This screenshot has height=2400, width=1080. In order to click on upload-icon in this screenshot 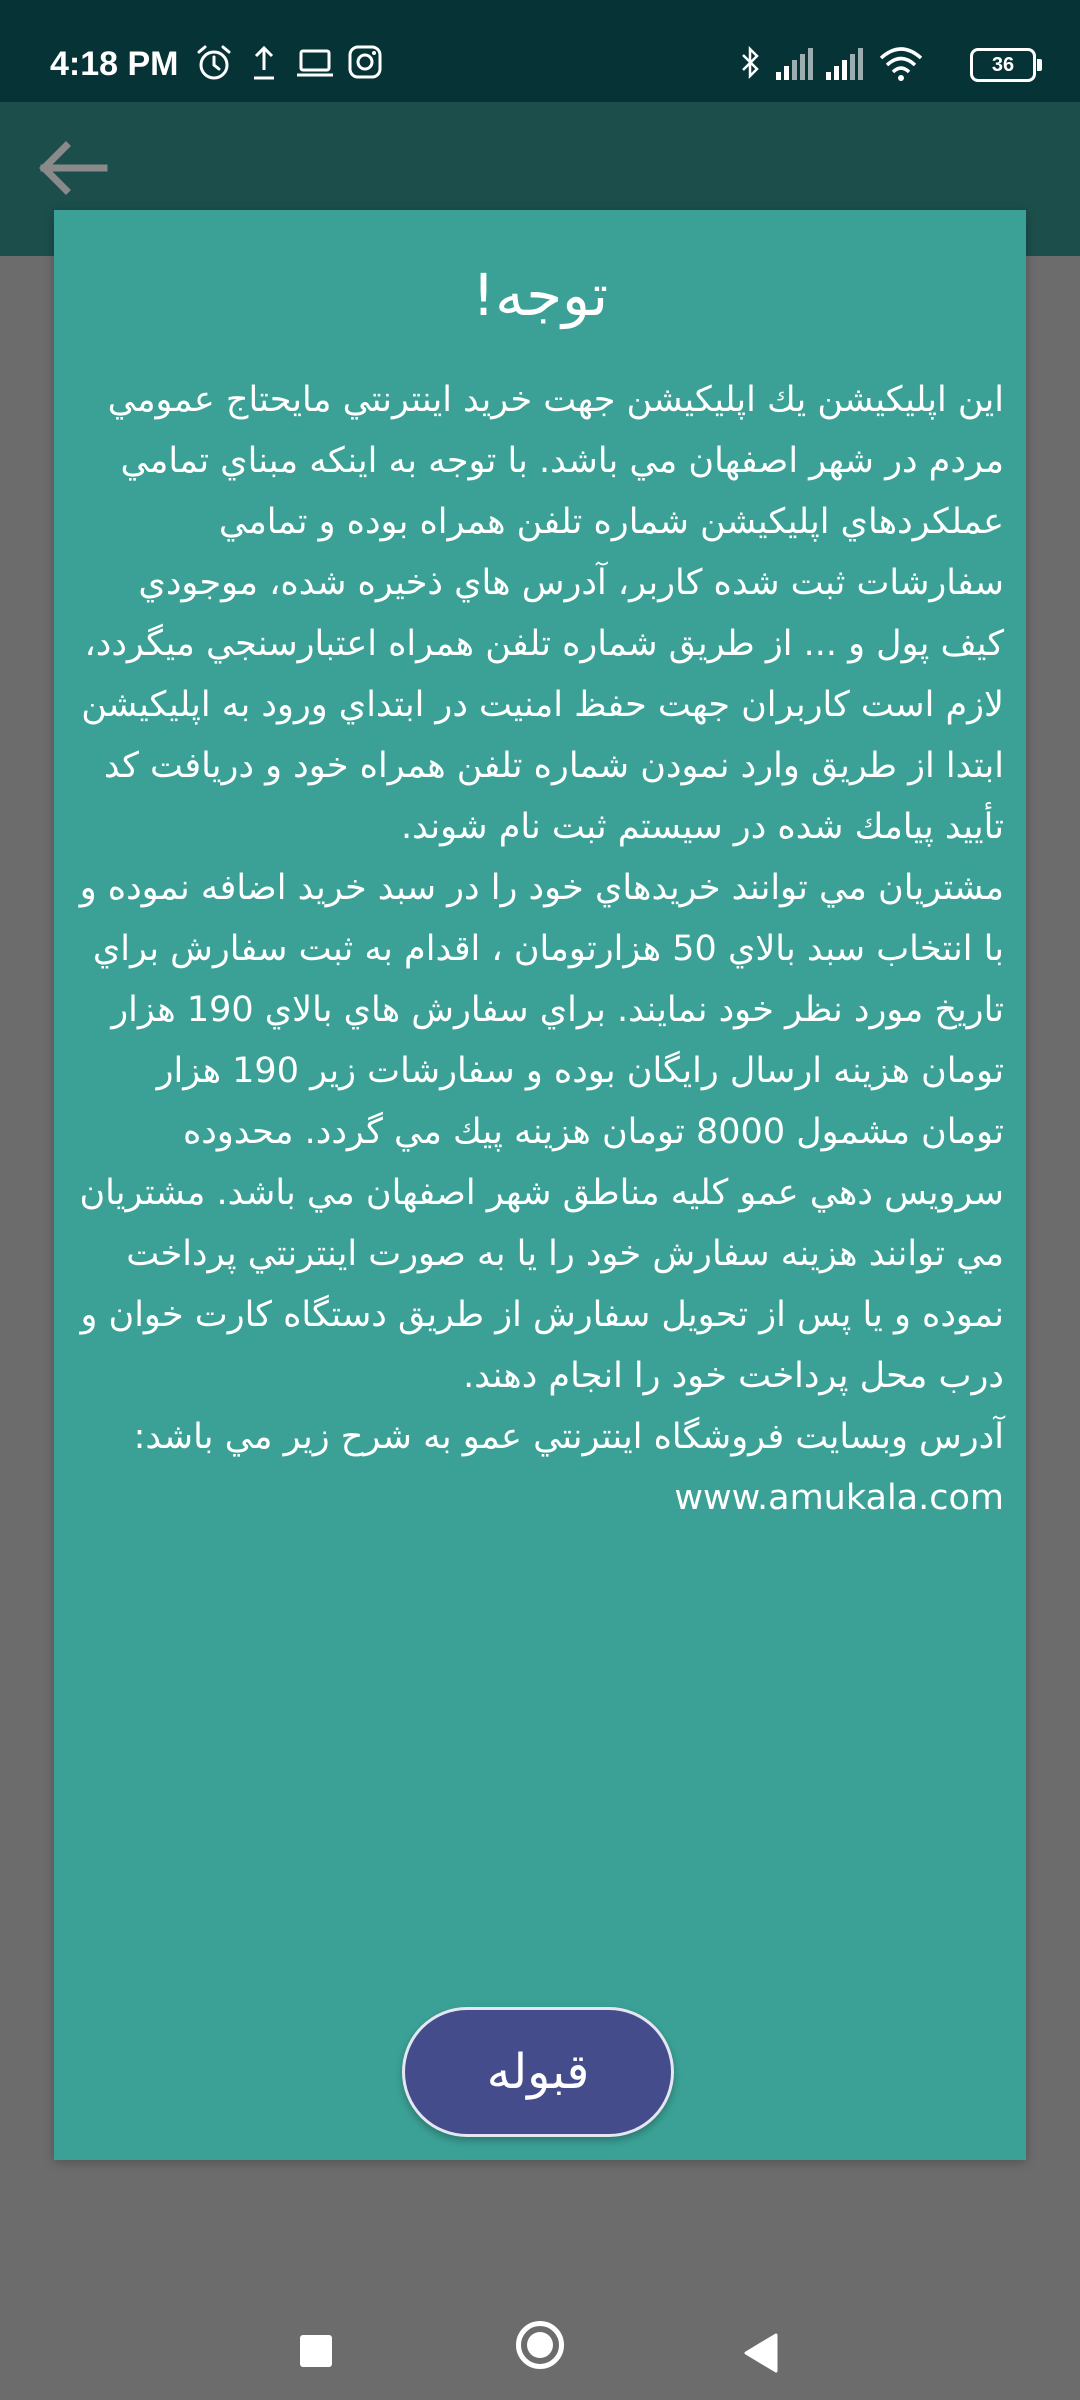, I will do `click(264, 62)`.